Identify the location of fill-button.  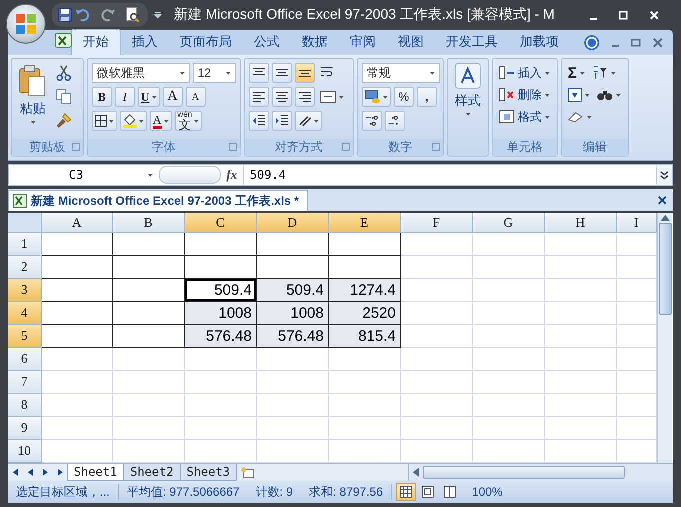
(579, 95).